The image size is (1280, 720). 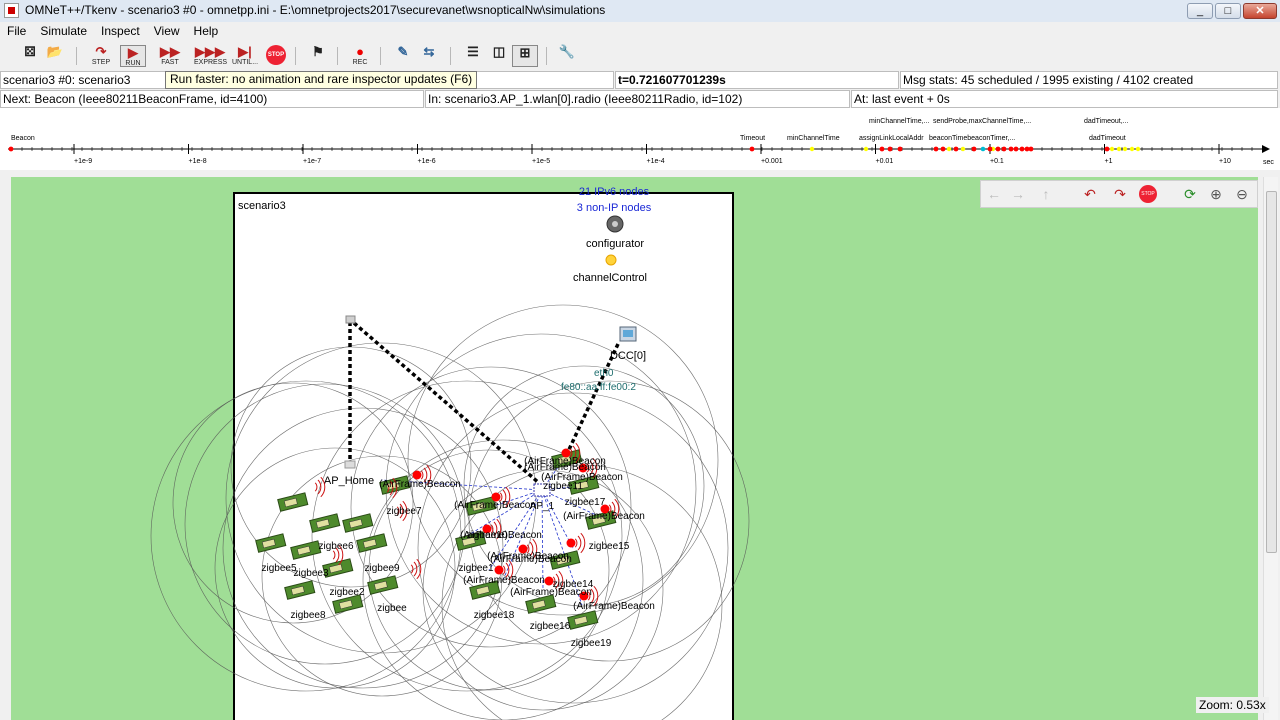 I want to click on fast-button: ▶▶ FAST, so click(x=170, y=56).